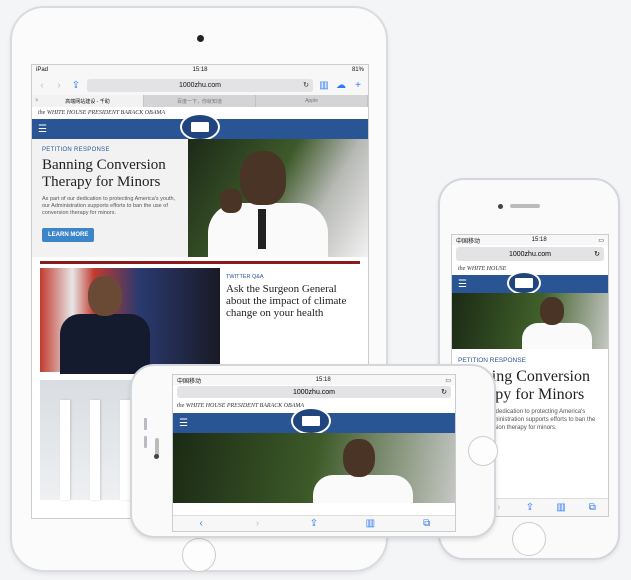 This screenshot has width=631, height=580. I want to click on tab-label: Apple, so click(311, 101).